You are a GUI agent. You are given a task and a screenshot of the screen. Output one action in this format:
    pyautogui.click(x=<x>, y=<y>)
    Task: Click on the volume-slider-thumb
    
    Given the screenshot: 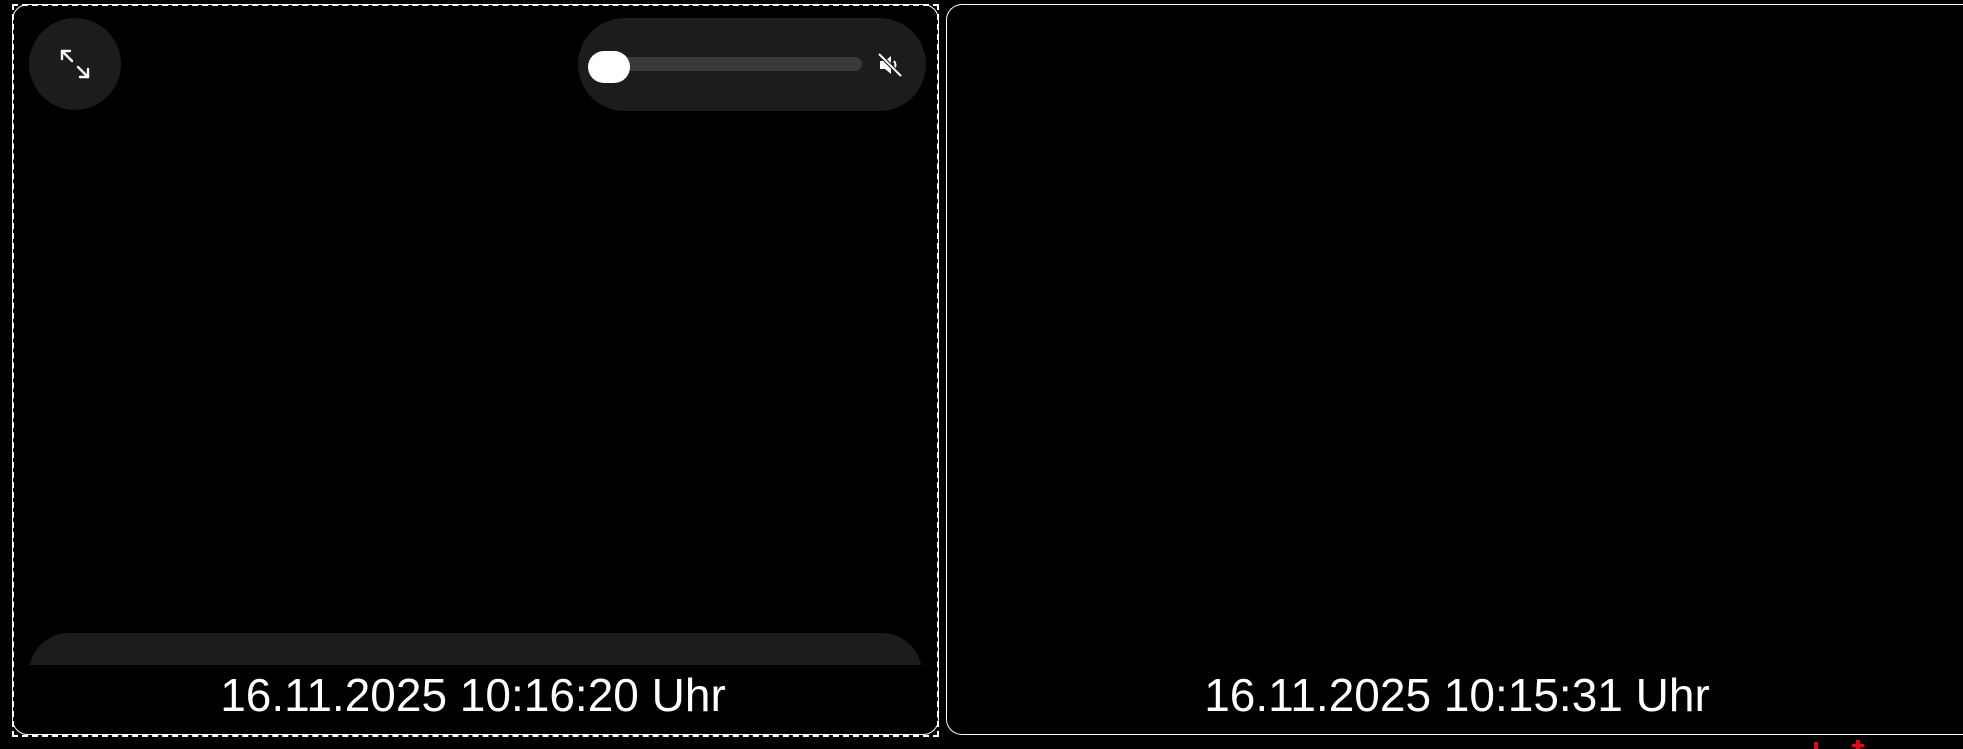 What is the action you would take?
    pyautogui.click(x=609, y=67)
    